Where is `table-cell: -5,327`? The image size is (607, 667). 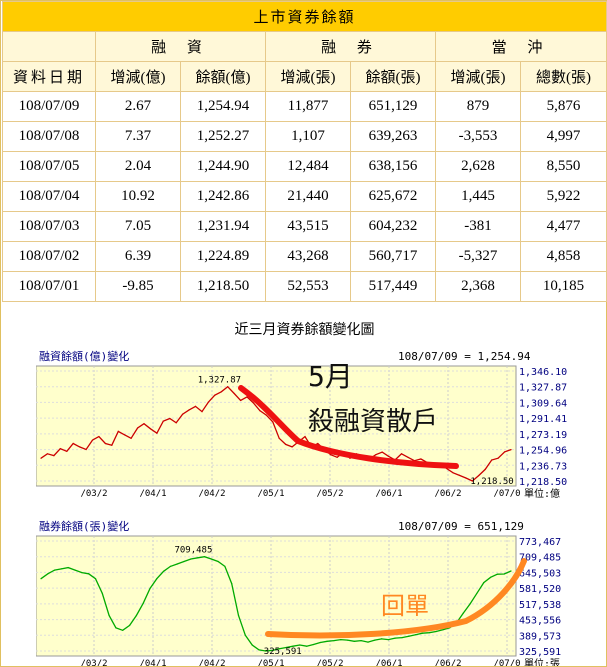 table-cell: -5,327 is located at coordinates (478, 256).